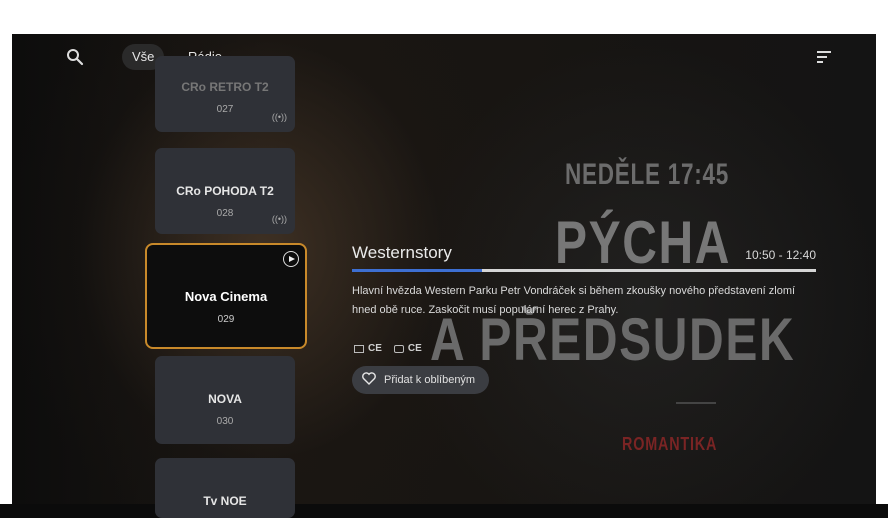  Describe the element at coordinates (444, 17) in the screenshot. I see `screenshot-border-top` at that location.